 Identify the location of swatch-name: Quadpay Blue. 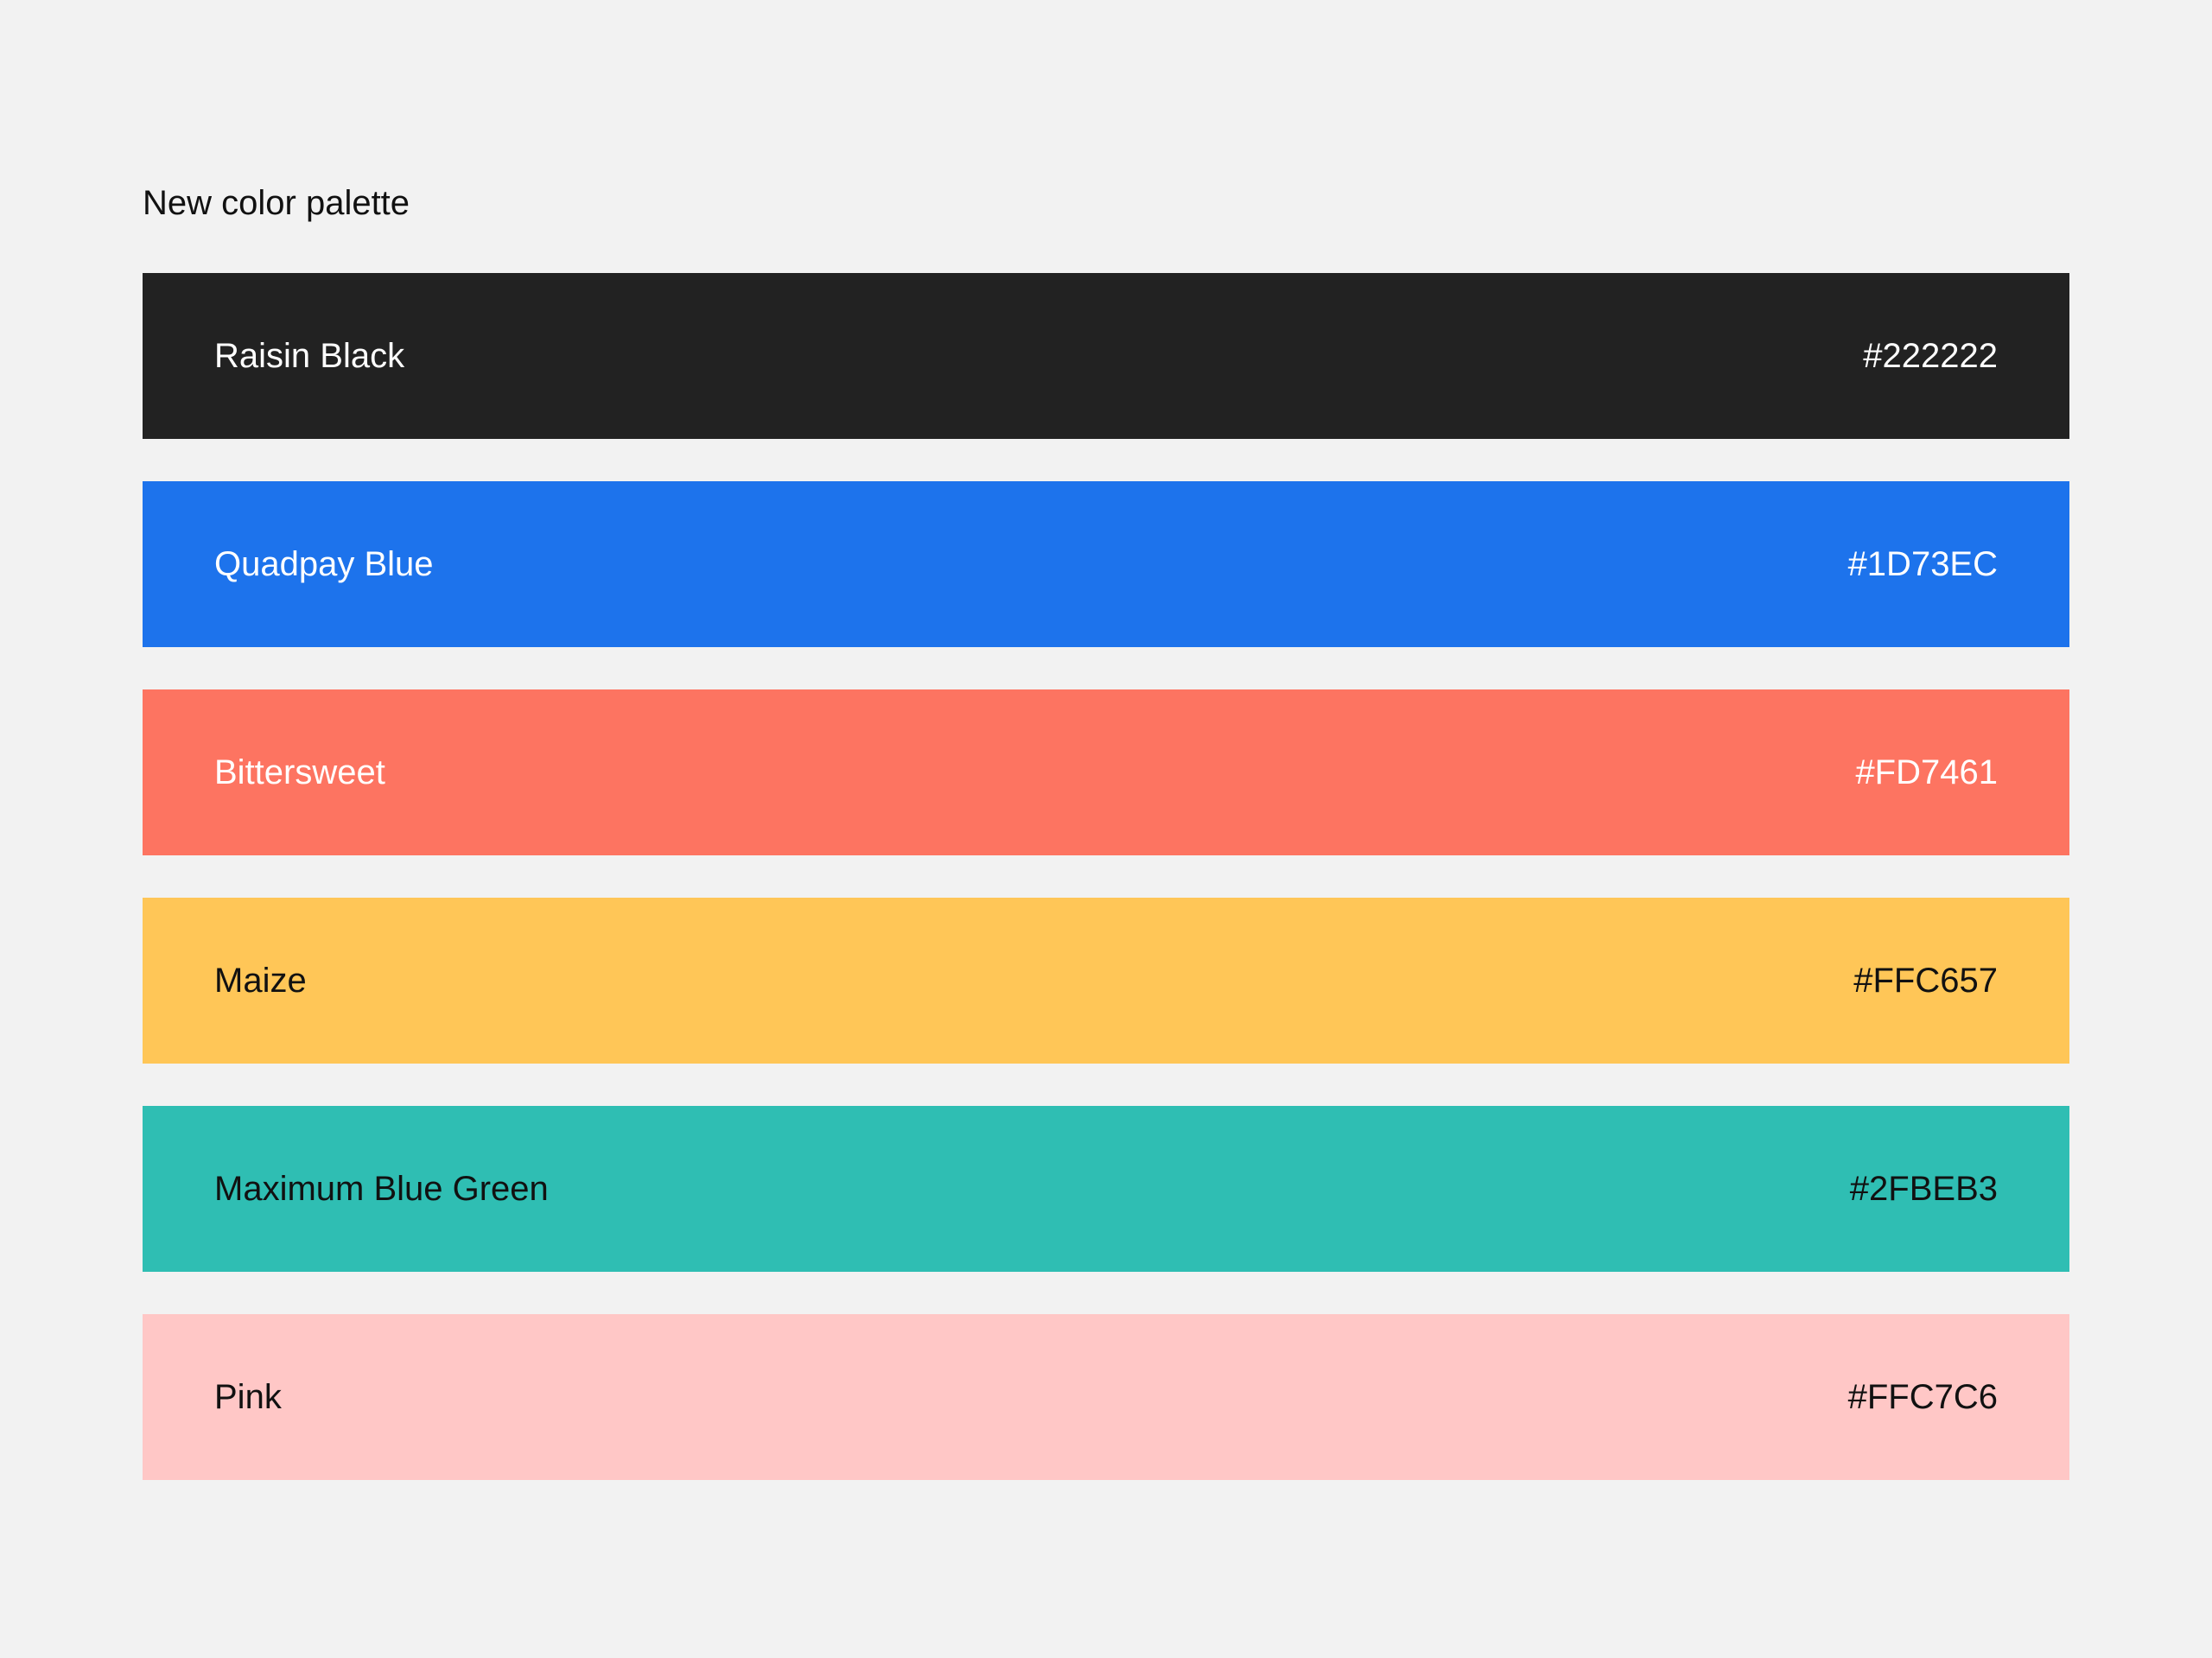
(324, 564).